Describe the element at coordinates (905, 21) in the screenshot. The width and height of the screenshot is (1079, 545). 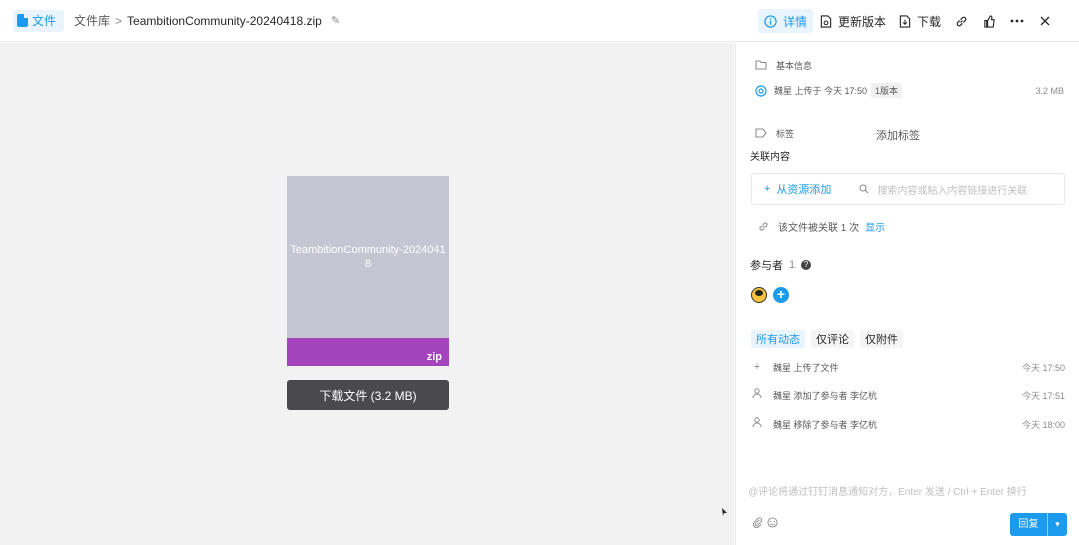
I see `file-download-icon` at that location.